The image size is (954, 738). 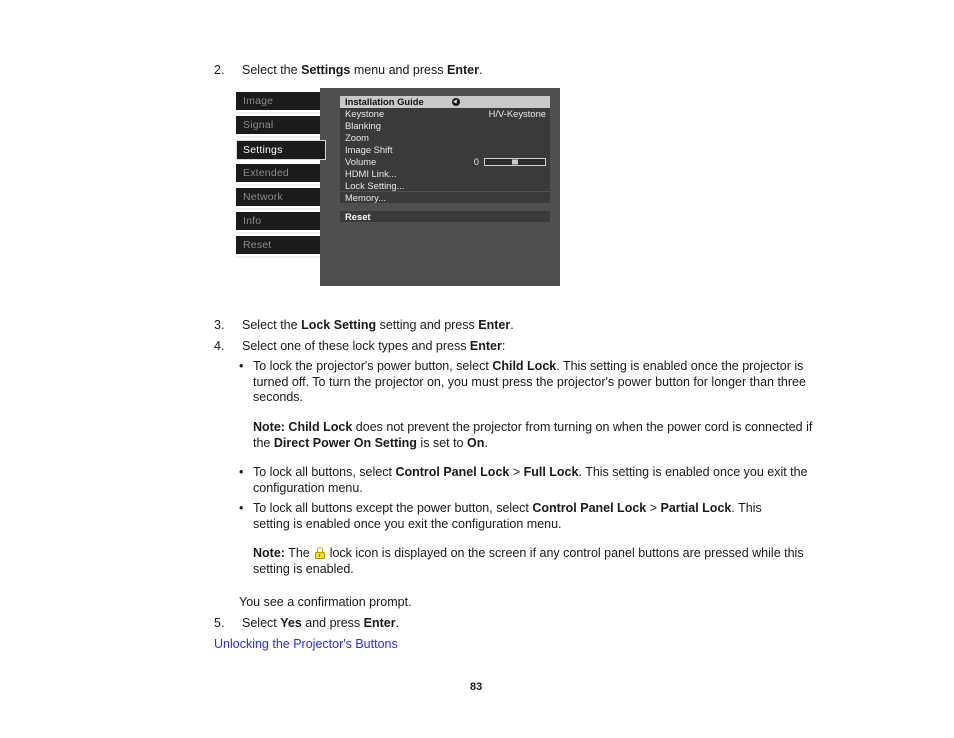 What do you see at coordinates (356, 346) in the screenshot?
I see `step-4-pre: Select one of these lock types and press` at bounding box center [356, 346].